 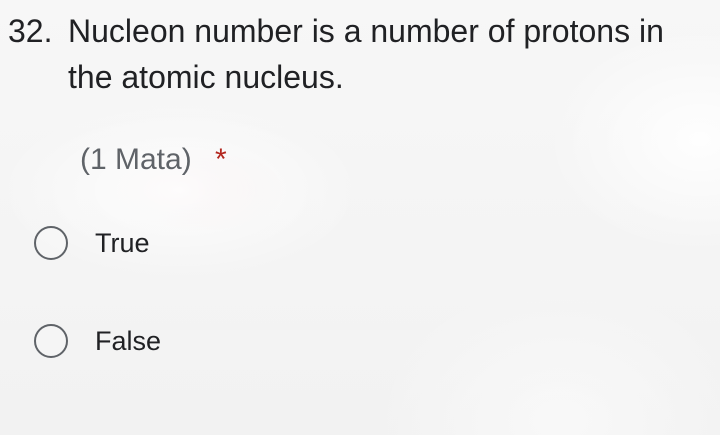 I want to click on radio-true, so click(x=51, y=243).